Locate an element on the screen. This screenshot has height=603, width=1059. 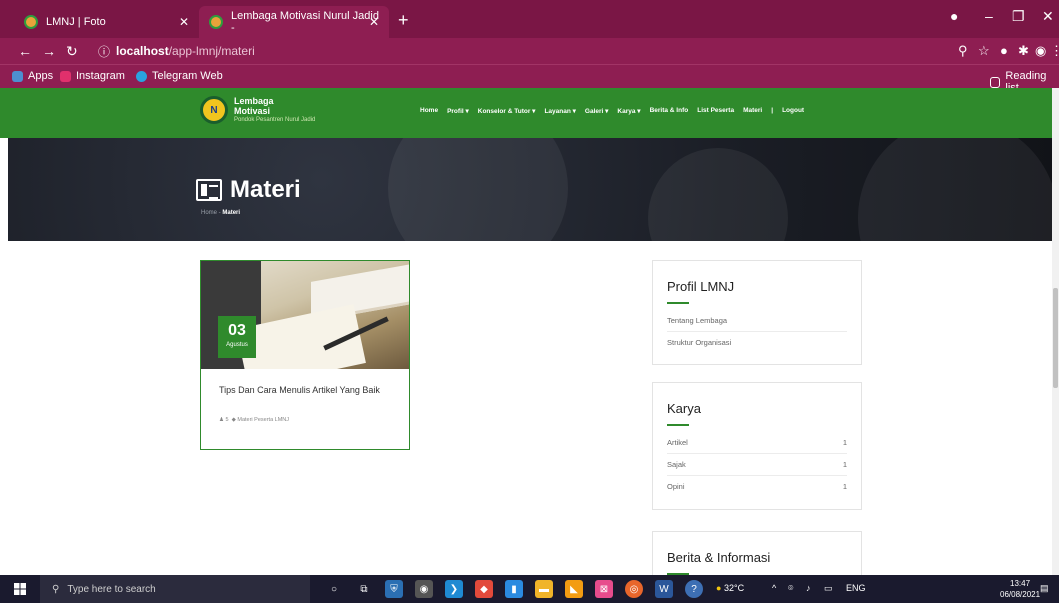
more-menu-icon: ⋮ is located at coordinates (1054, 51).